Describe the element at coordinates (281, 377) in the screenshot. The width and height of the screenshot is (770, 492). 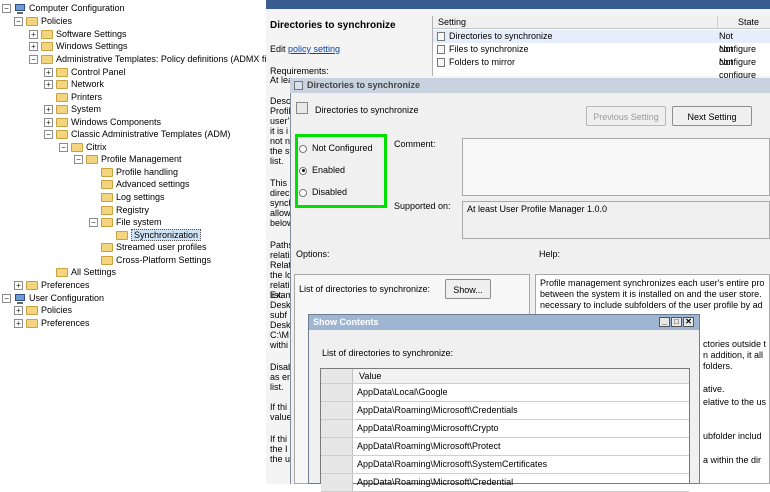
I see `description-fragment: as en` at that location.